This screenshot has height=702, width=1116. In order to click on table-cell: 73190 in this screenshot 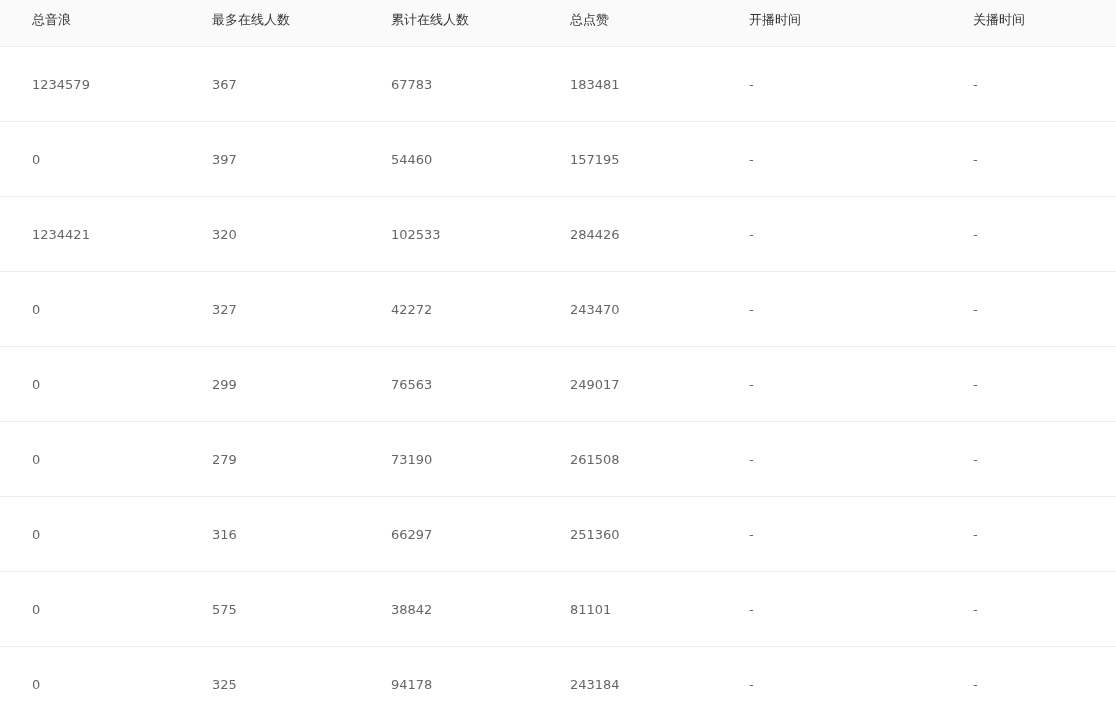, I will do `click(412, 459)`.